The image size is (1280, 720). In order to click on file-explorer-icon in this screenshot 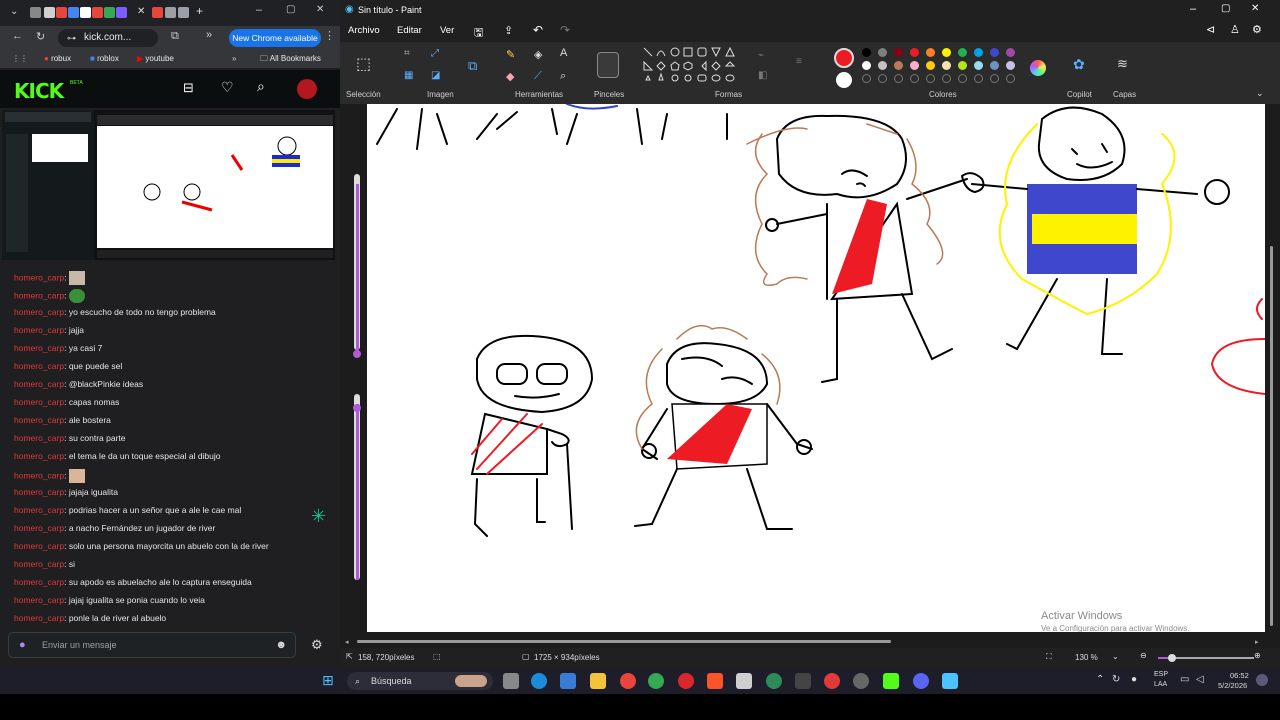, I will do `click(598, 681)`.